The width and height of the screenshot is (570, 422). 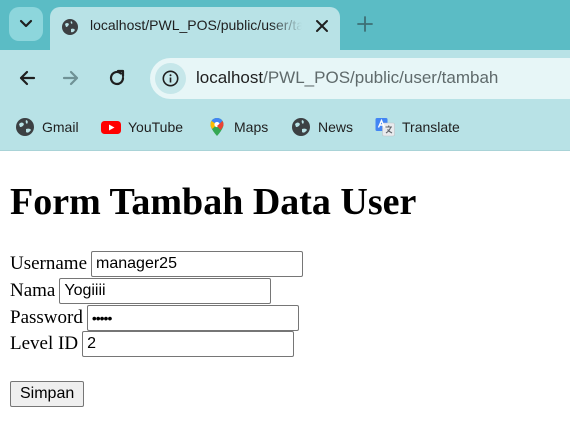 I want to click on close-icon, so click(x=322, y=26).